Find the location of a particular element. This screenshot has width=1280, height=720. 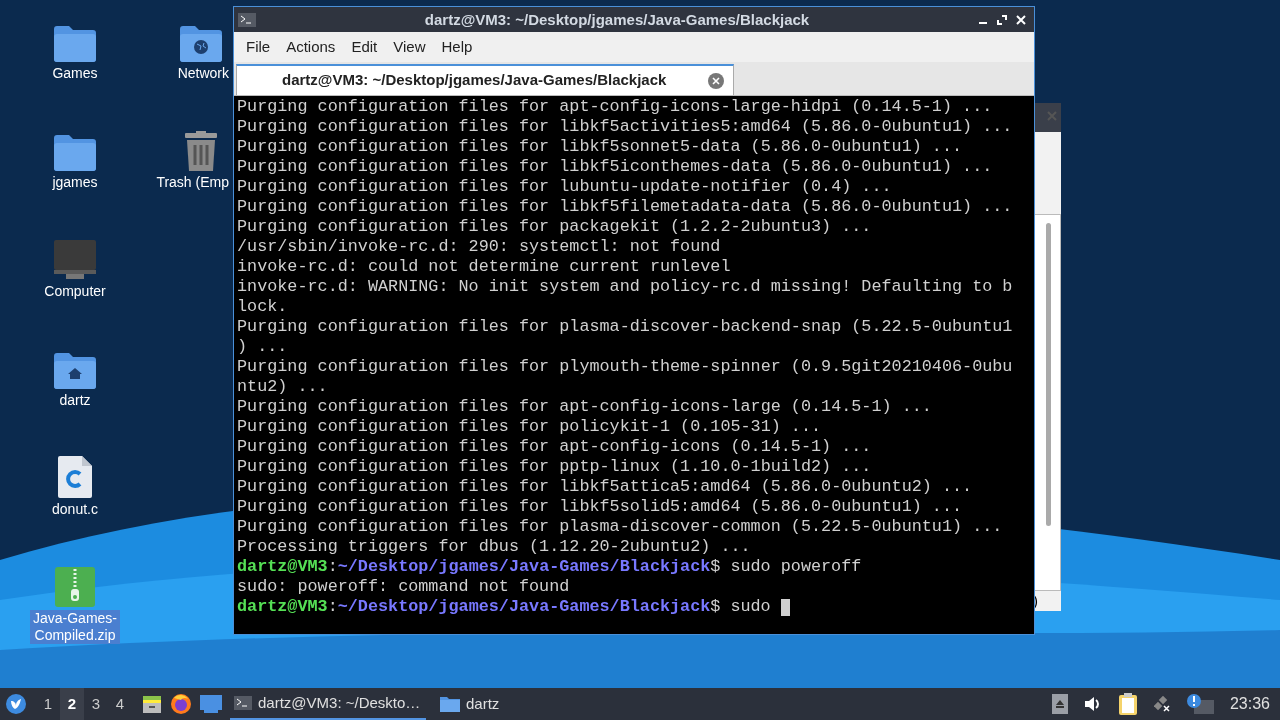

terminal-tab: dartz@VM3: ~/Desktop/jgames/Java-Games/Blackjack is located at coordinates (485, 79).